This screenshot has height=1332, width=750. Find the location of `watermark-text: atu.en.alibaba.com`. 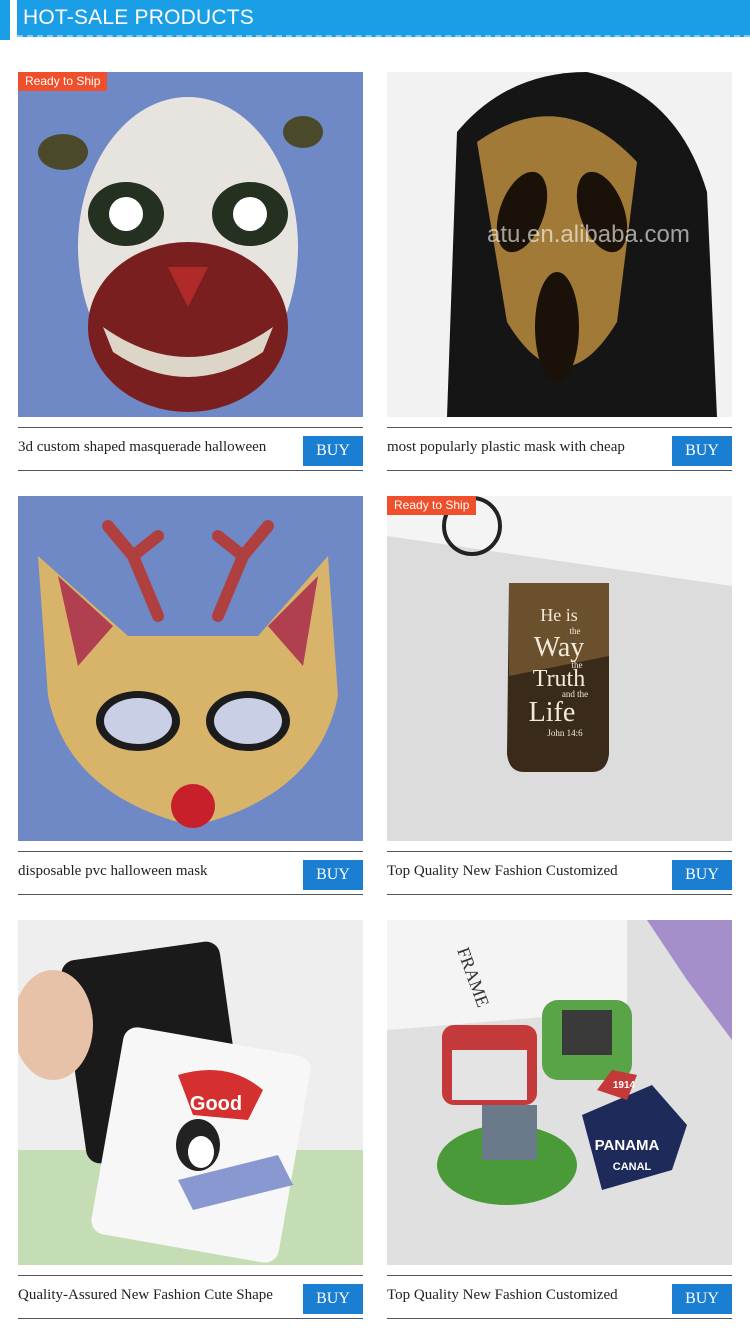

watermark-text: atu.en.alibaba.com is located at coordinates (588, 234).